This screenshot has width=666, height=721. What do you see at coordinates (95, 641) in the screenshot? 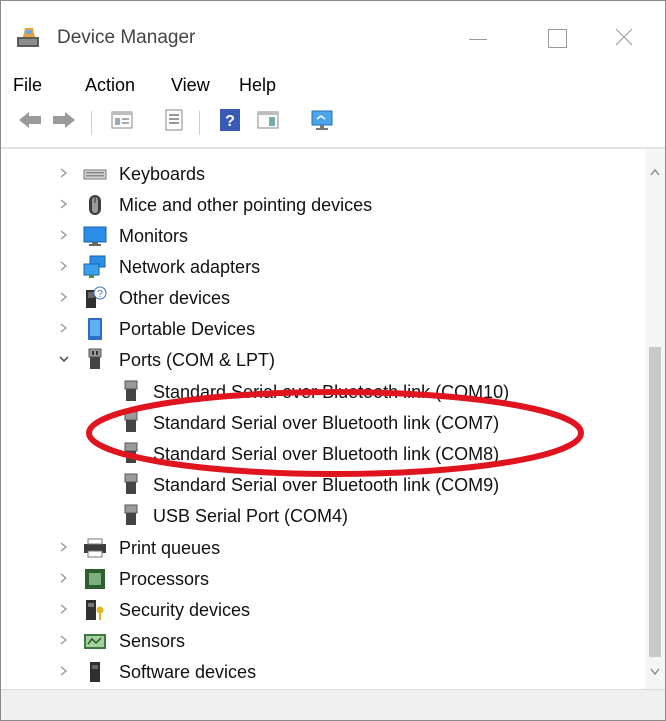
I see `sensor-icon` at bounding box center [95, 641].